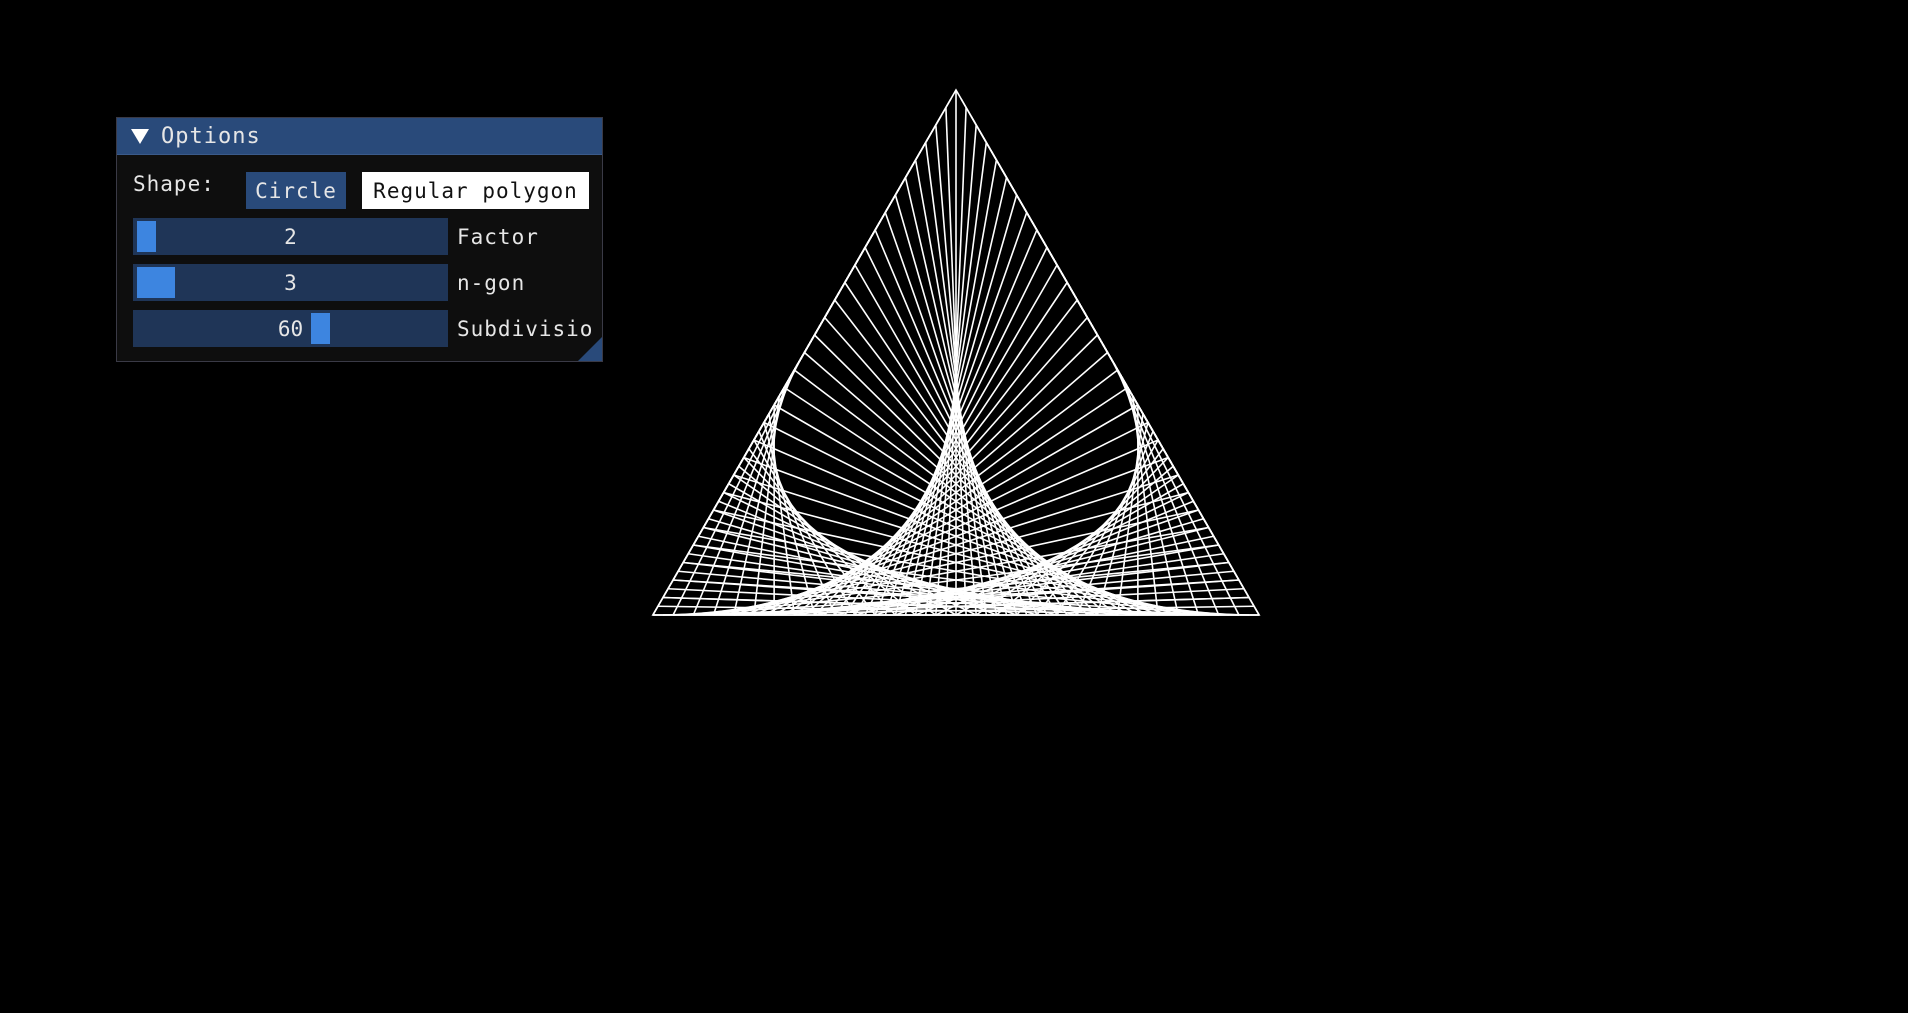 This screenshot has height=1013, width=1908. I want to click on subdivisions-slider: 60, so click(290, 328).